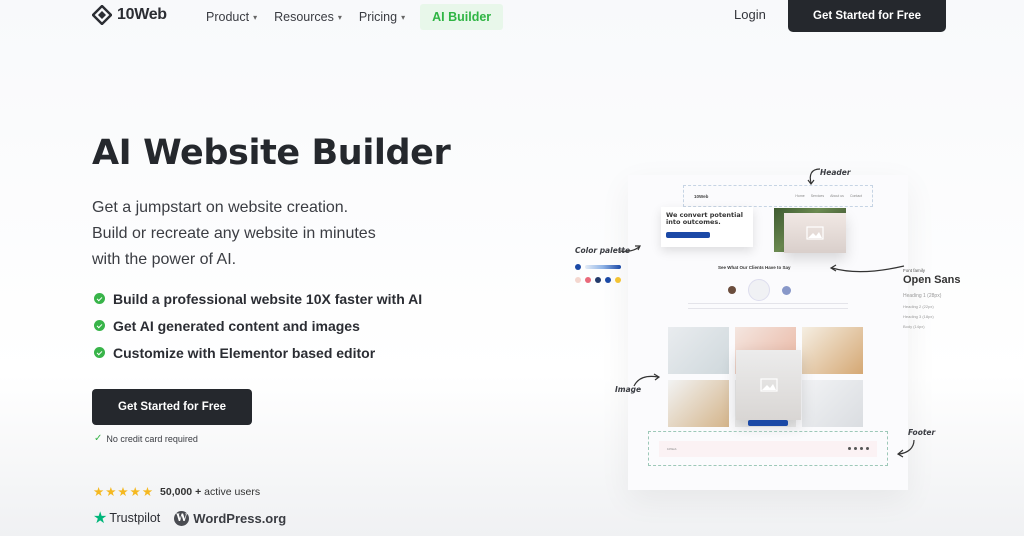  What do you see at coordinates (164, 259) in the screenshot?
I see `subtitle-line: with the power of AI.` at bounding box center [164, 259].